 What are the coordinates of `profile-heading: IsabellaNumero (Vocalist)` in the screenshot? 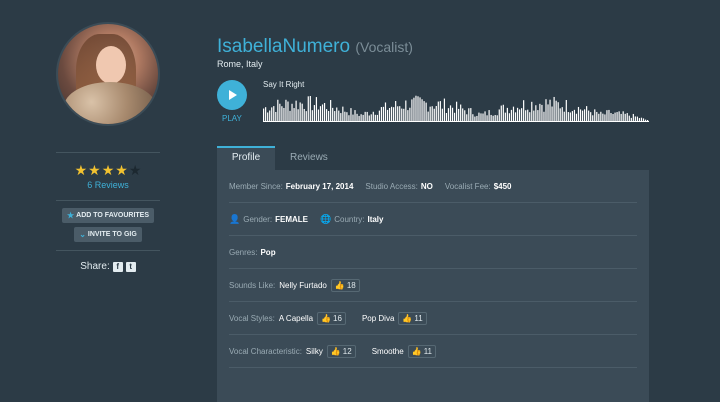 It's located at (433, 47).